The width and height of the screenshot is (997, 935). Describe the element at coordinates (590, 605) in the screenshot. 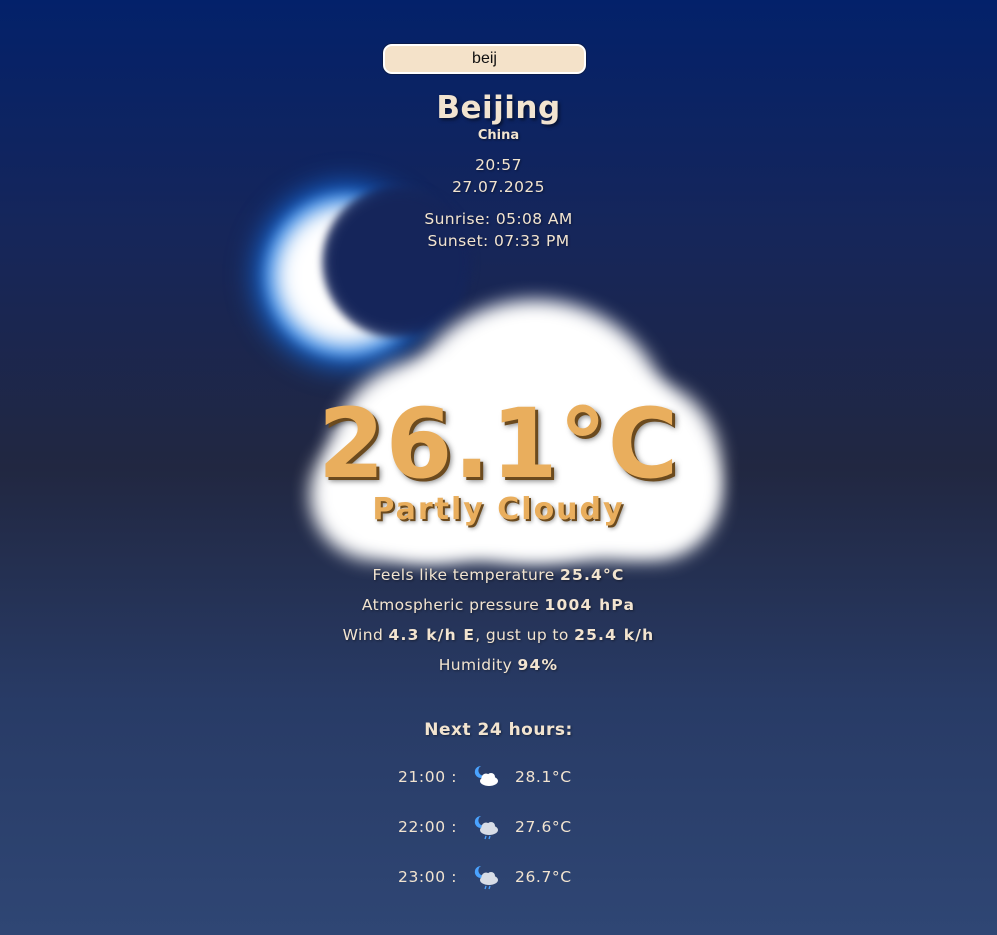

I see `pressure-value: 1004 hPa` at that location.